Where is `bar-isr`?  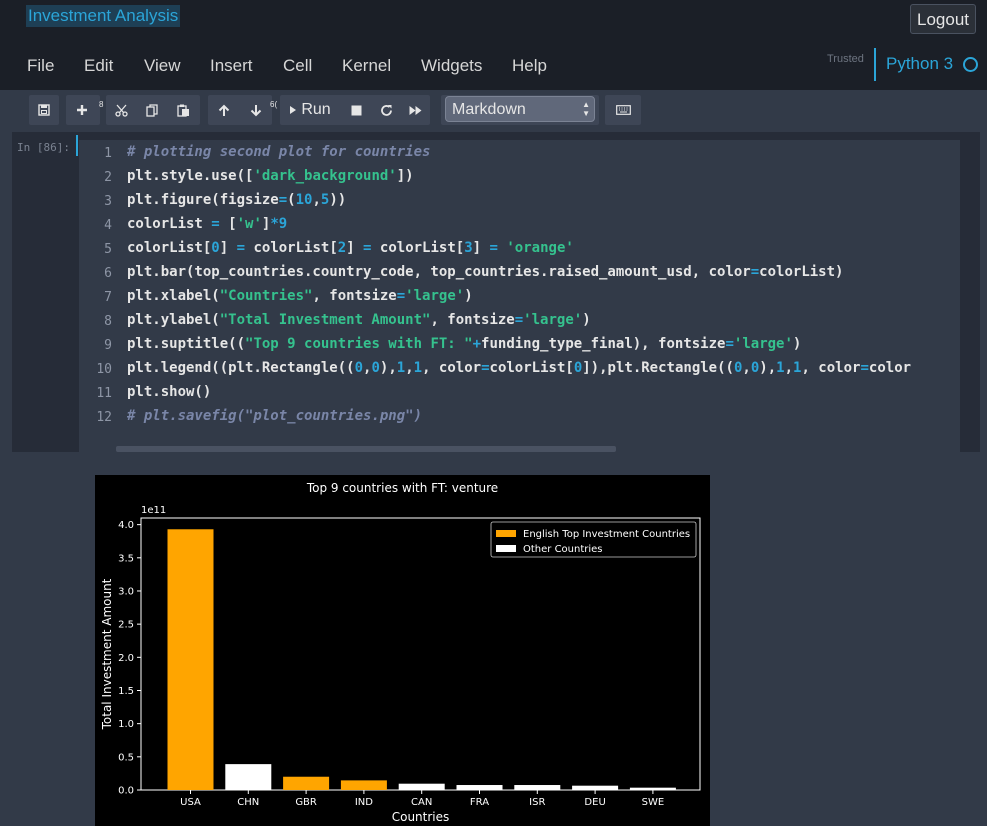 bar-isr is located at coordinates (537, 787).